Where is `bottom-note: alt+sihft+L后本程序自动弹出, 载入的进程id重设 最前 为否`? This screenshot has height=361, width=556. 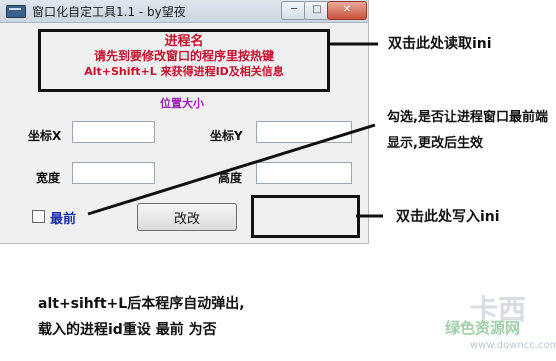 bottom-note: alt+sihft+L后本程序自动弹出, 载入的进程id重设 最前 为否 is located at coordinates (141, 317).